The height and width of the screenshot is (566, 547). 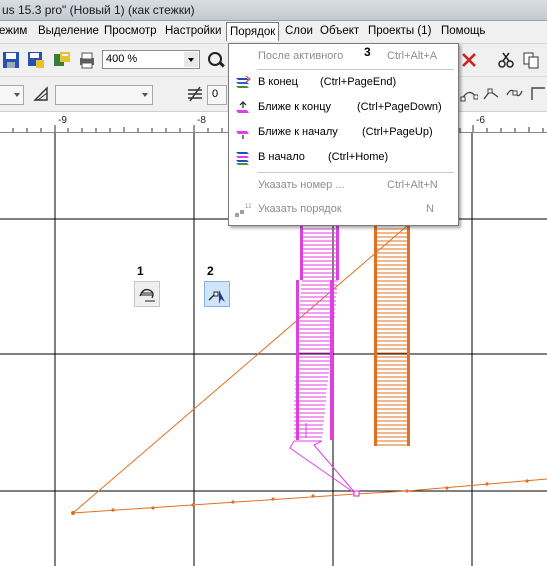 What do you see at coordinates (531, 60) in the screenshot?
I see `copy-icon` at bounding box center [531, 60].